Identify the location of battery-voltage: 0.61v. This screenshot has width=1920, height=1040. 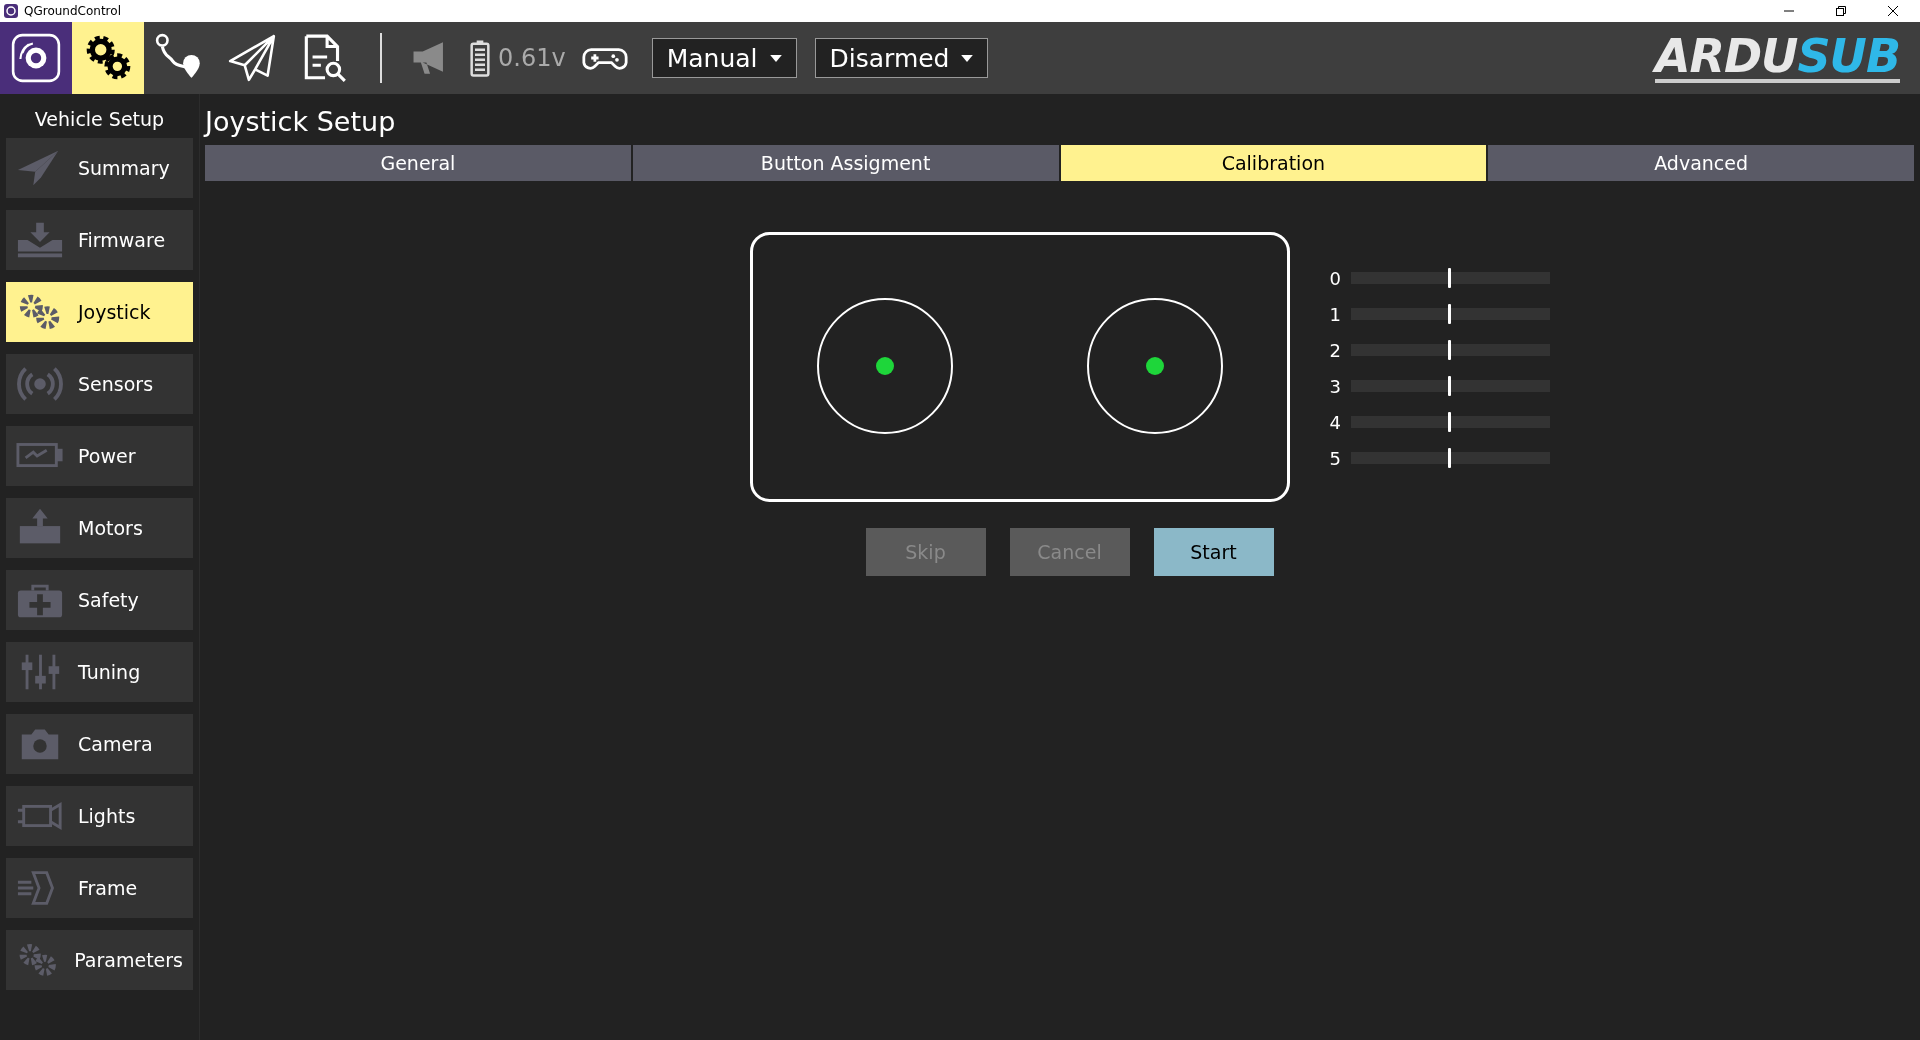
(532, 58).